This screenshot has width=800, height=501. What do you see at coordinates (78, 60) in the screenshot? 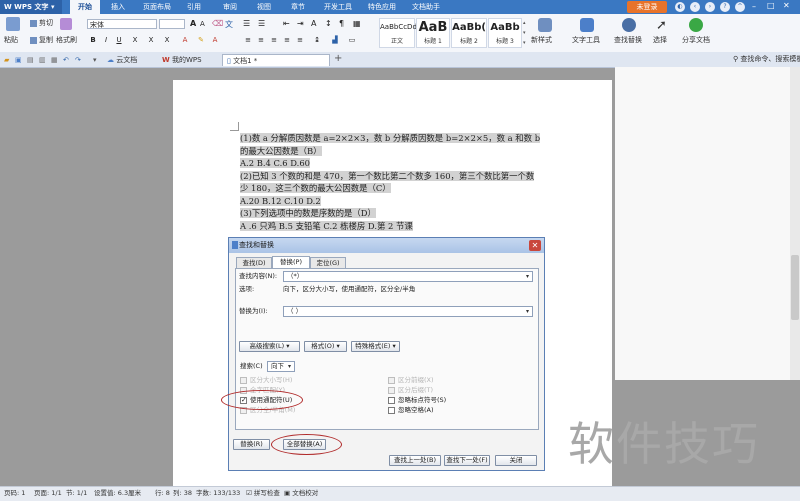
I see `redo-icon: ↷` at bounding box center [78, 60].